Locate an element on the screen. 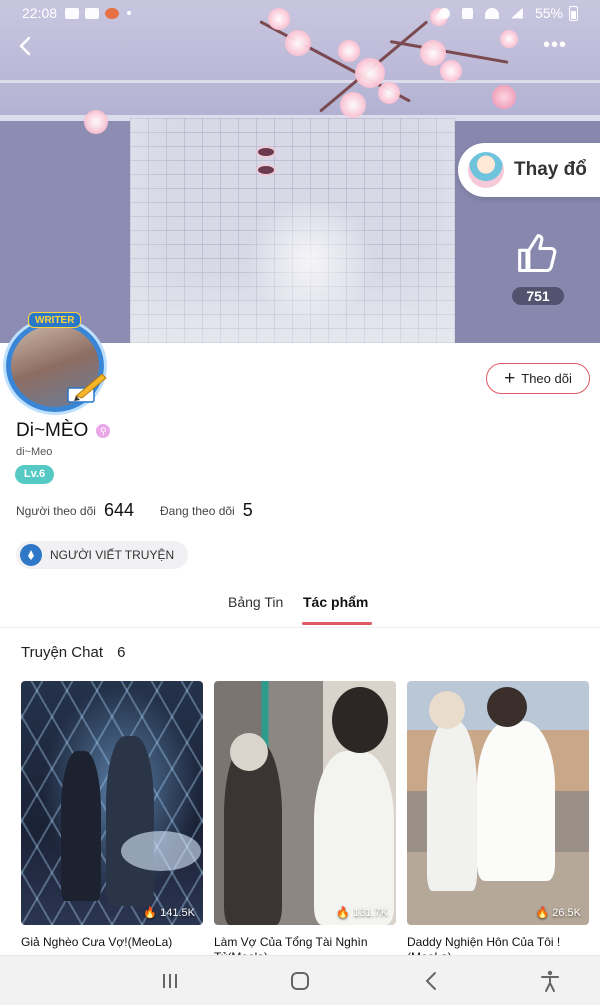  status-time: 22:08 is located at coordinates (40, 13).